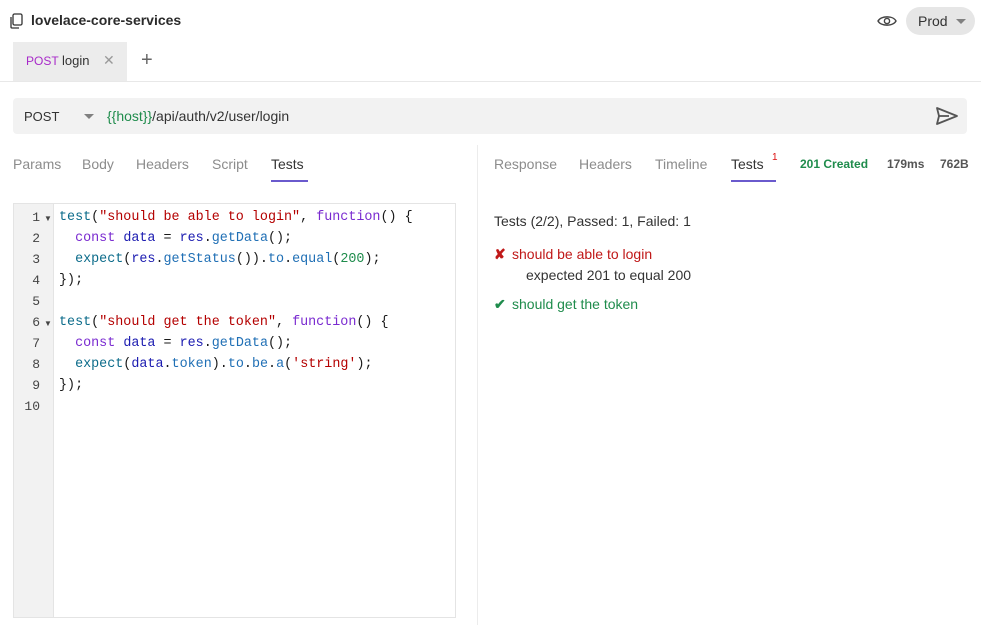  What do you see at coordinates (162, 164) in the screenshot?
I see `tab-headers: Headers` at bounding box center [162, 164].